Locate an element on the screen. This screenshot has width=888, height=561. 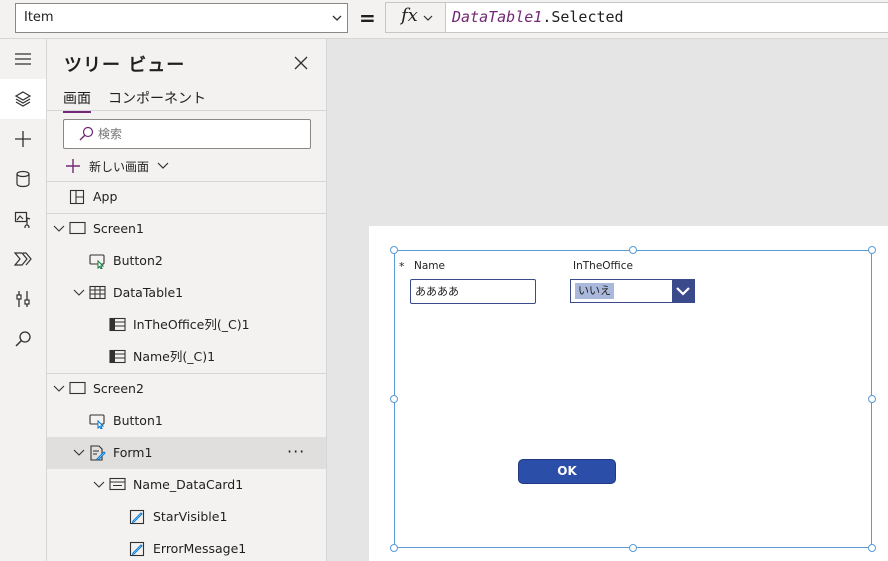
insert-button is located at coordinates (23, 139).